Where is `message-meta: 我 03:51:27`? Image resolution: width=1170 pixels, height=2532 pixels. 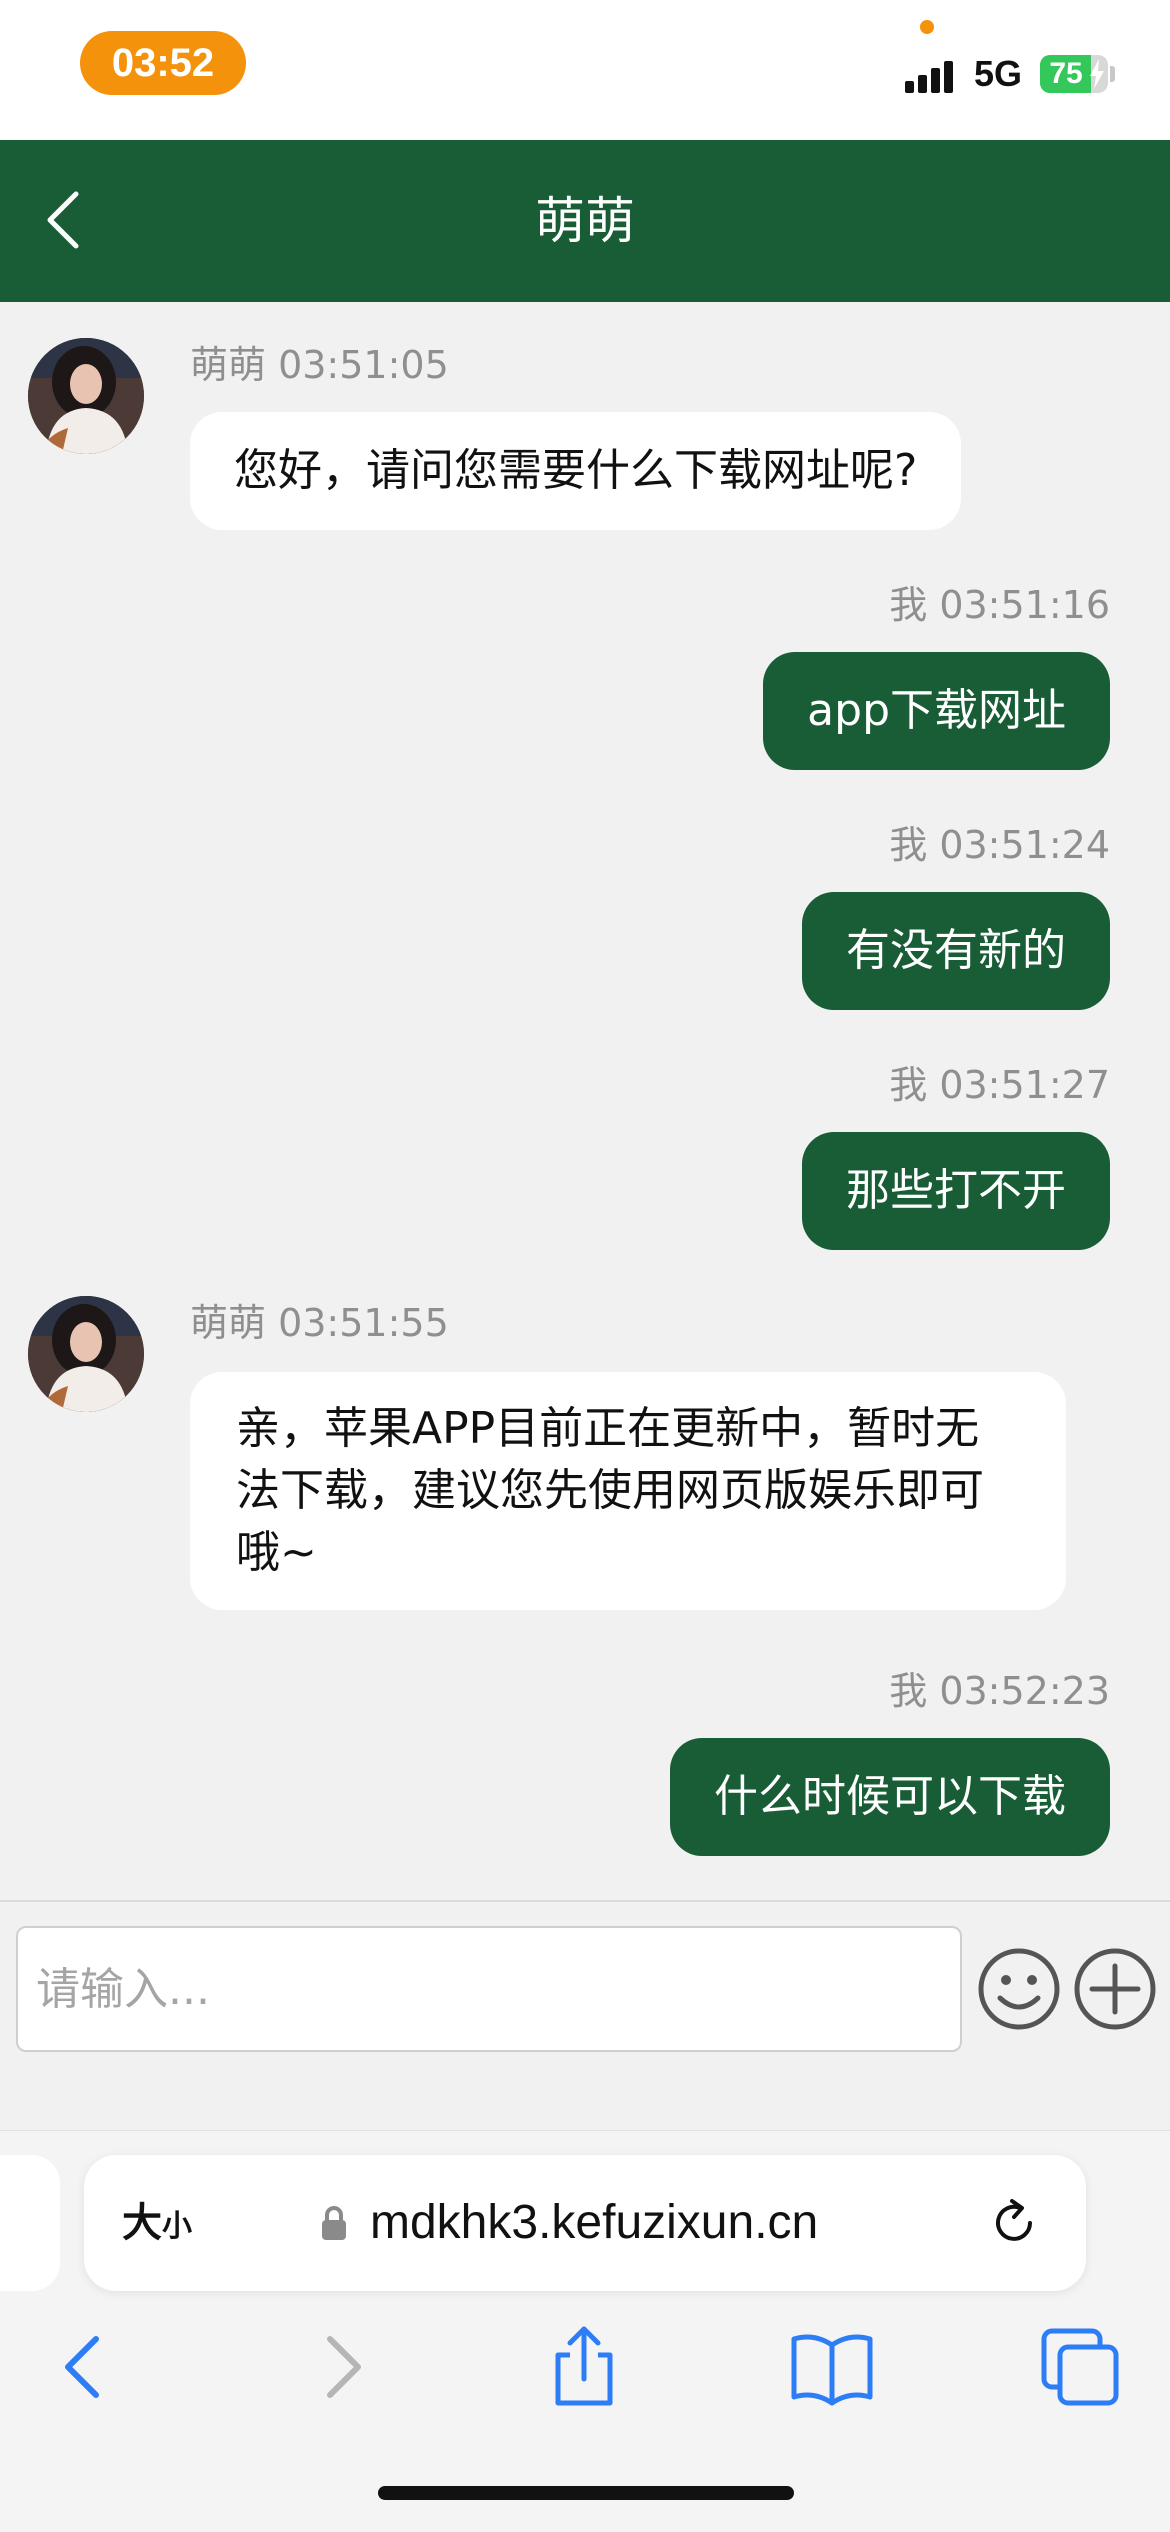
message-meta: 我 03:51:27 is located at coordinates (999, 1085).